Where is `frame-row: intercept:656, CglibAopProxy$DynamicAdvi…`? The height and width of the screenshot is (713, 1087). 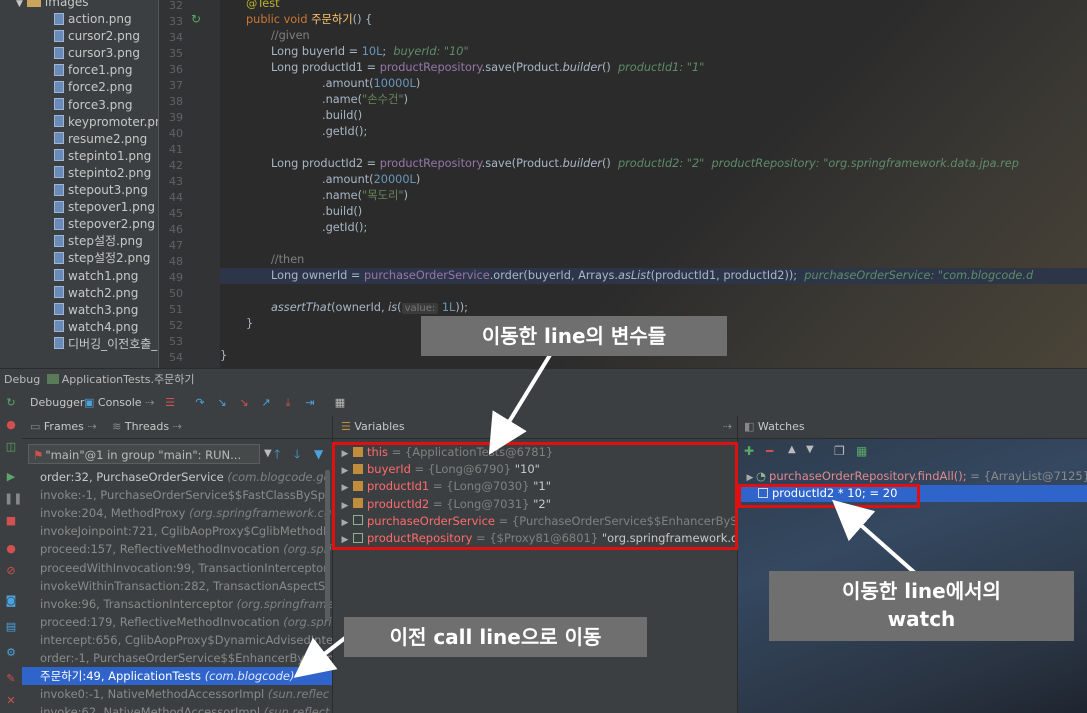 frame-row: intercept:656, CglibAopProxy$DynamicAdvi… is located at coordinates (177, 640).